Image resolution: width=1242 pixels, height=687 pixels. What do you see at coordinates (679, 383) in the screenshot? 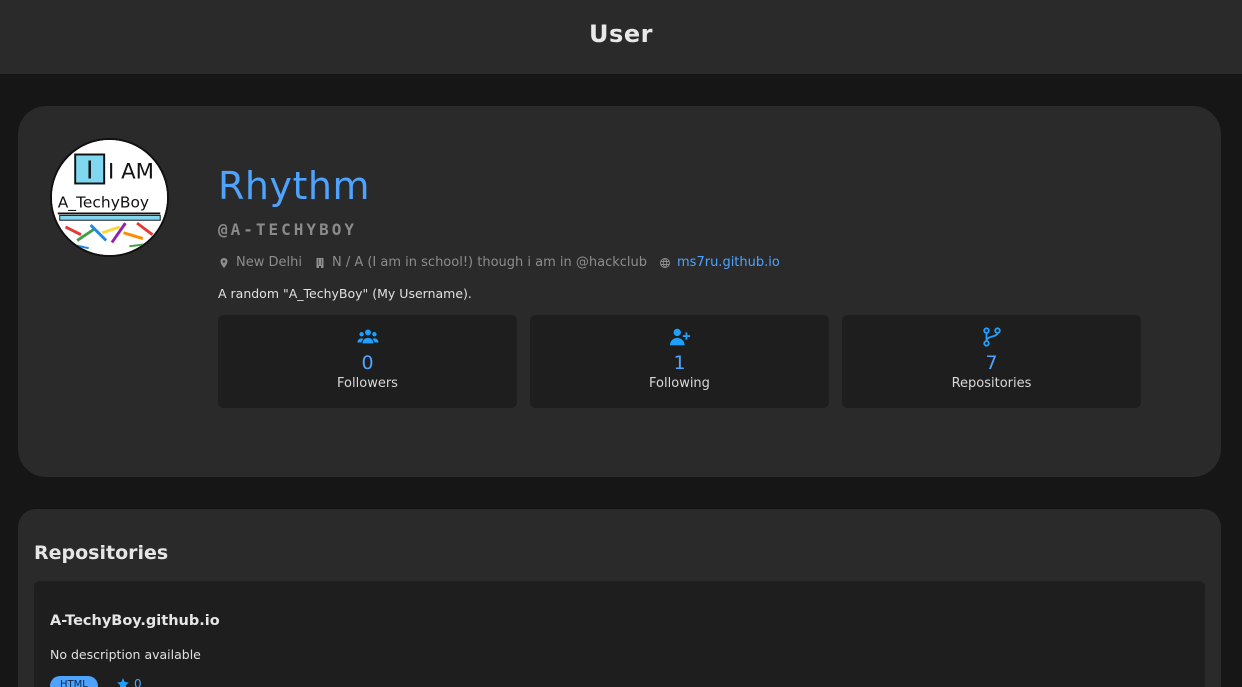
I see `following-label: Following` at bounding box center [679, 383].